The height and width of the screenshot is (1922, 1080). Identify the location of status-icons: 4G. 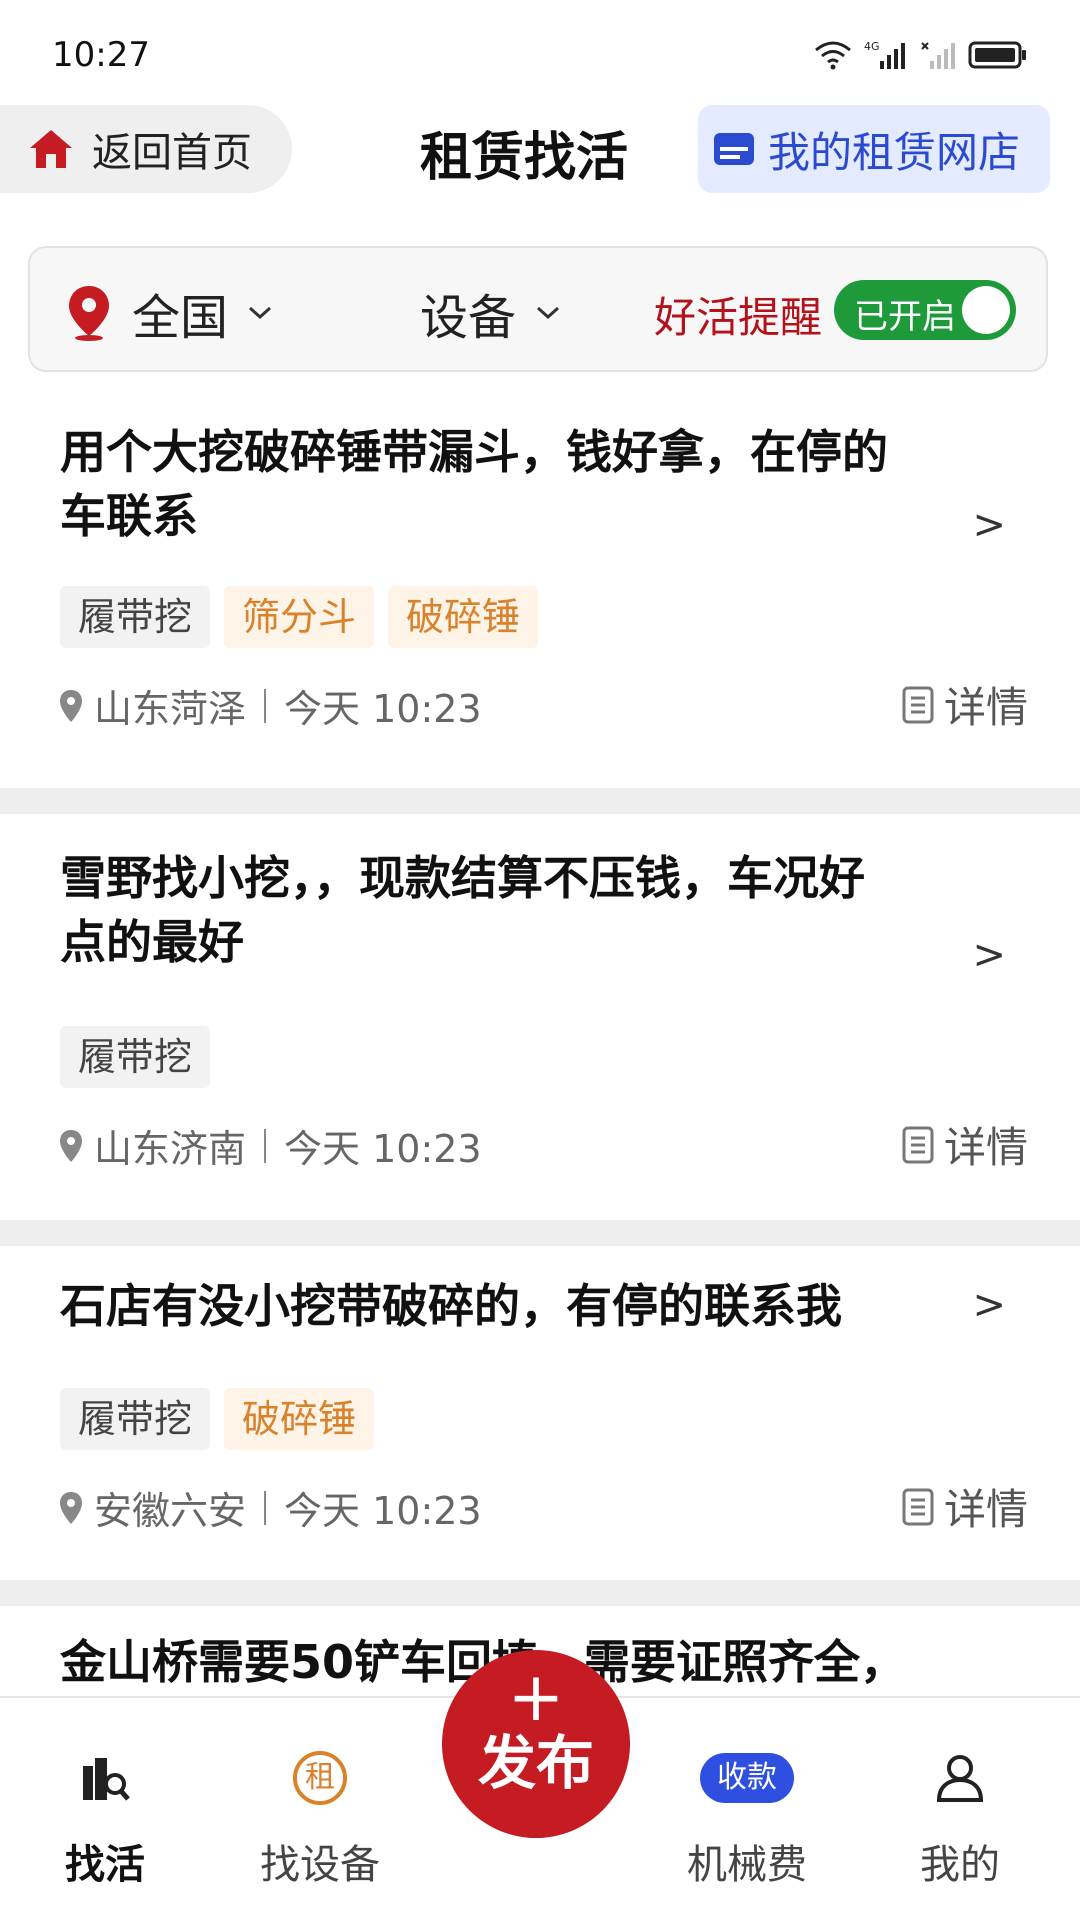
(921, 55).